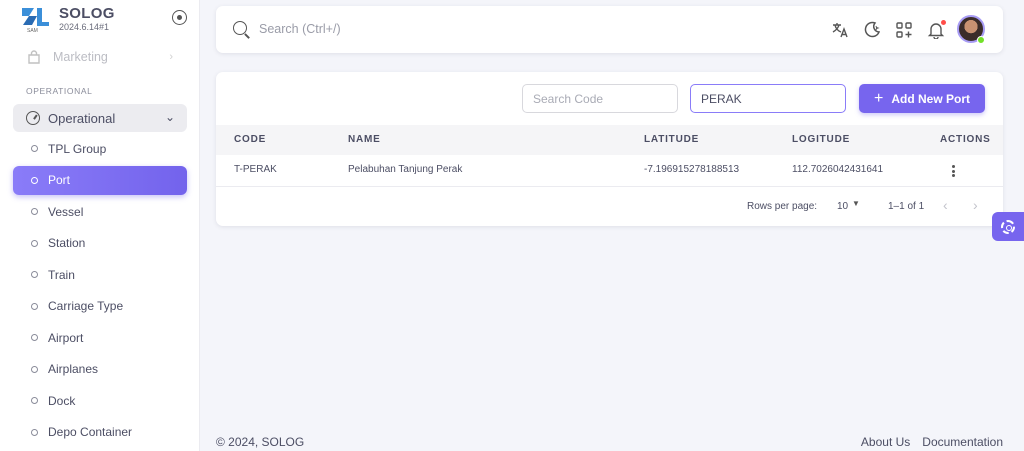  Describe the element at coordinates (100, 211) in the screenshot. I see `sidebar-item-vessel: Vessel` at that location.